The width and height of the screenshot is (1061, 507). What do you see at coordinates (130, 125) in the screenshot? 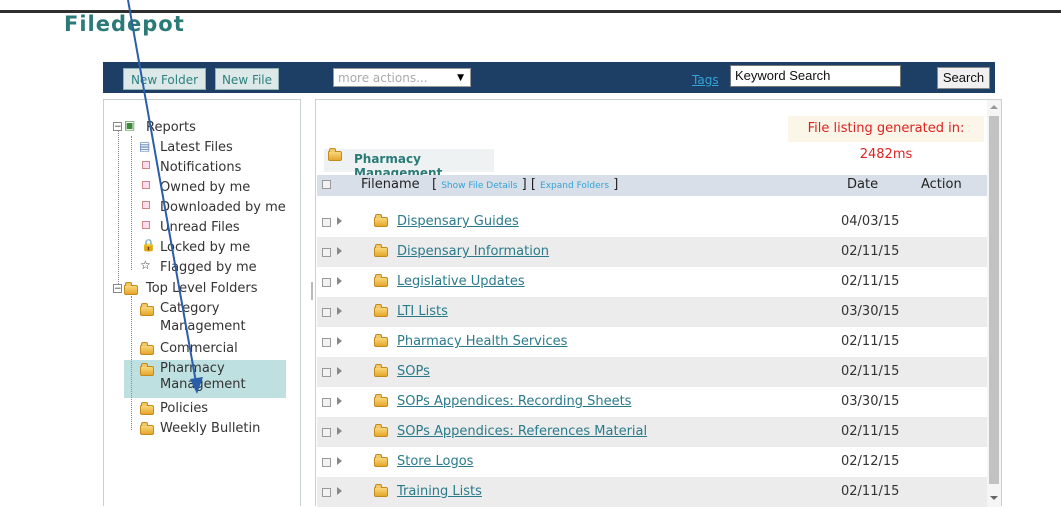
I see `reports-icon: ▣` at bounding box center [130, 125].